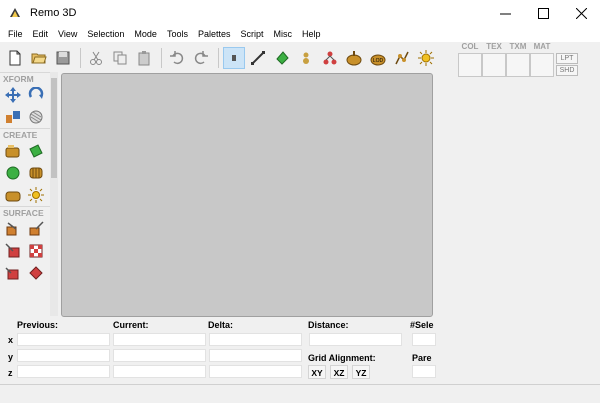 This screenshot has height=403, width=600. I want to click on select-node-icon, so click(354, 58).